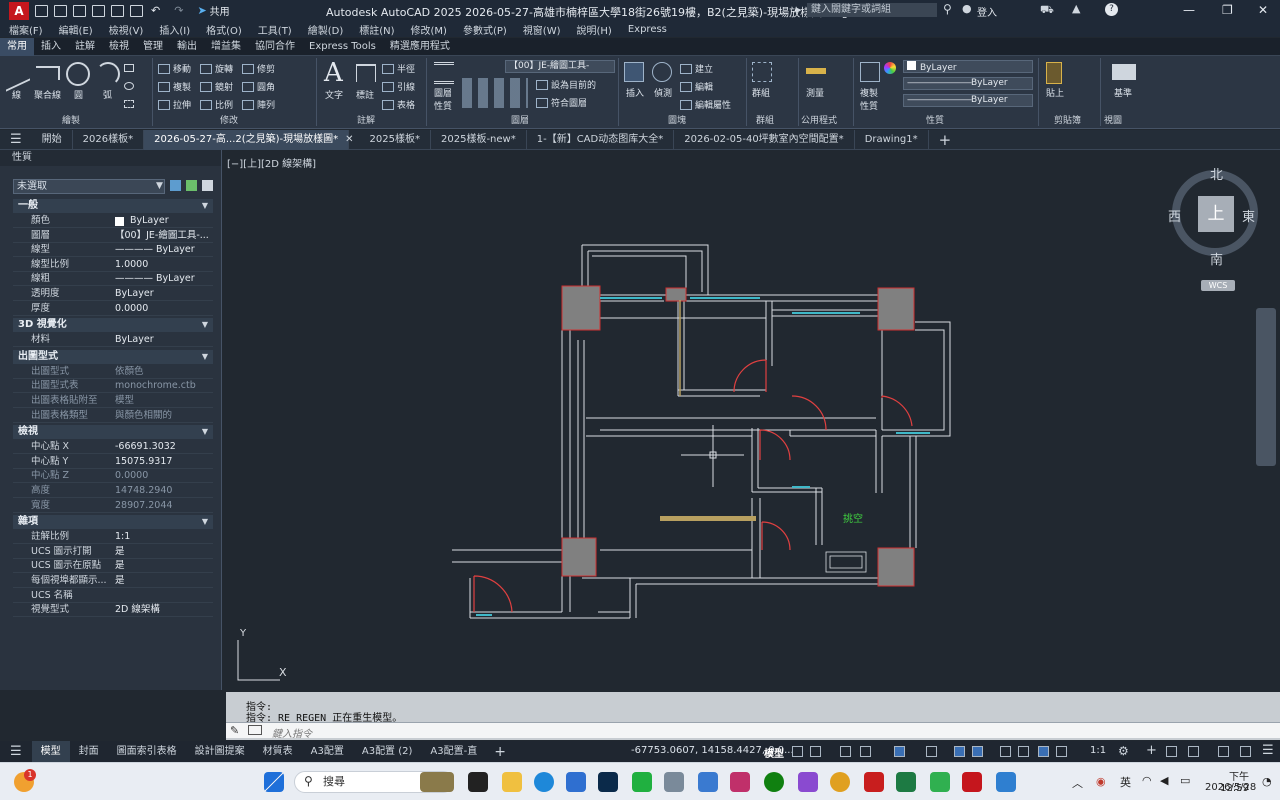 This screenshot has height=800, width=1280. Describe the element at coordinates (16, 139) in the screenshot. I see `hamburger-menu-icon: ☰` at that location.